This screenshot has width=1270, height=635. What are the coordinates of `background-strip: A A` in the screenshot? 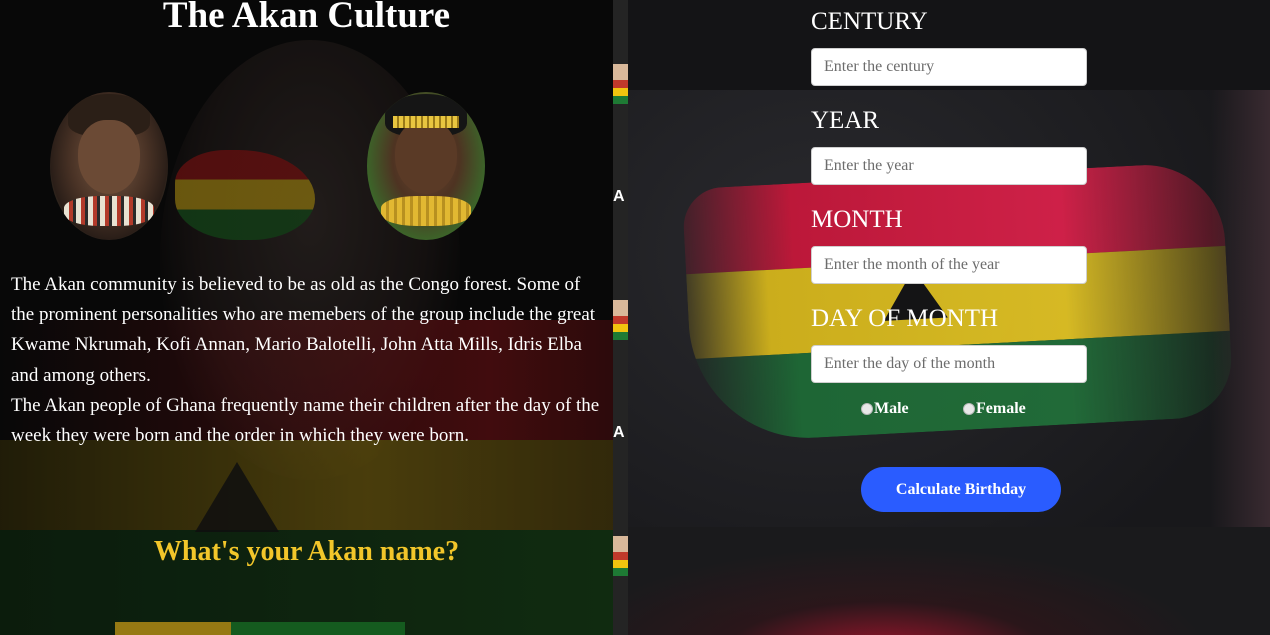 It's located at (620, 317).